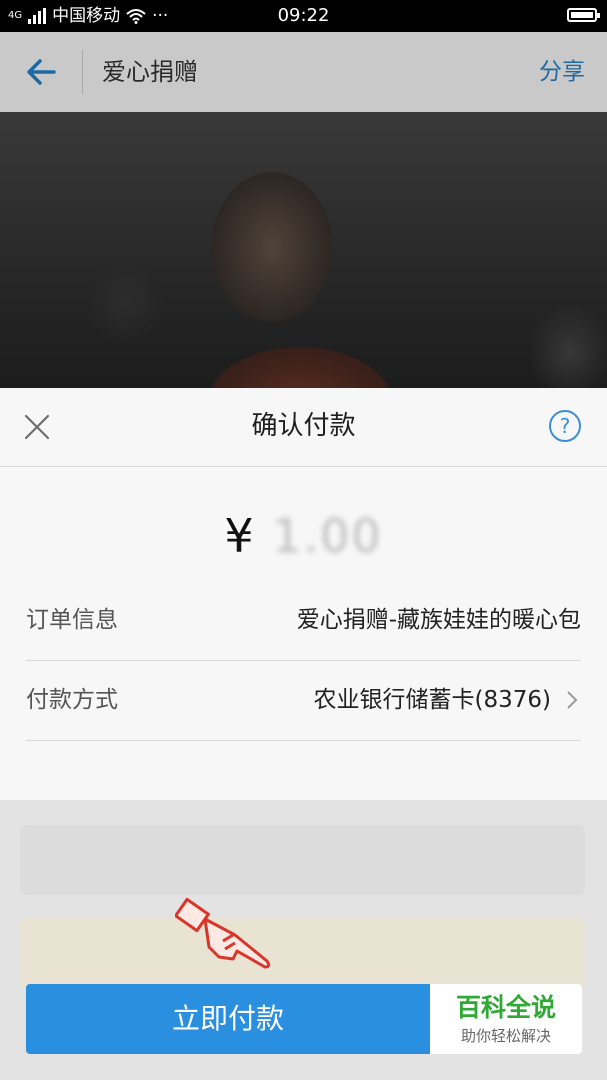 The height and width of the screenshot is (1080, 607). I want to click on header-divider, so click(82, 72).